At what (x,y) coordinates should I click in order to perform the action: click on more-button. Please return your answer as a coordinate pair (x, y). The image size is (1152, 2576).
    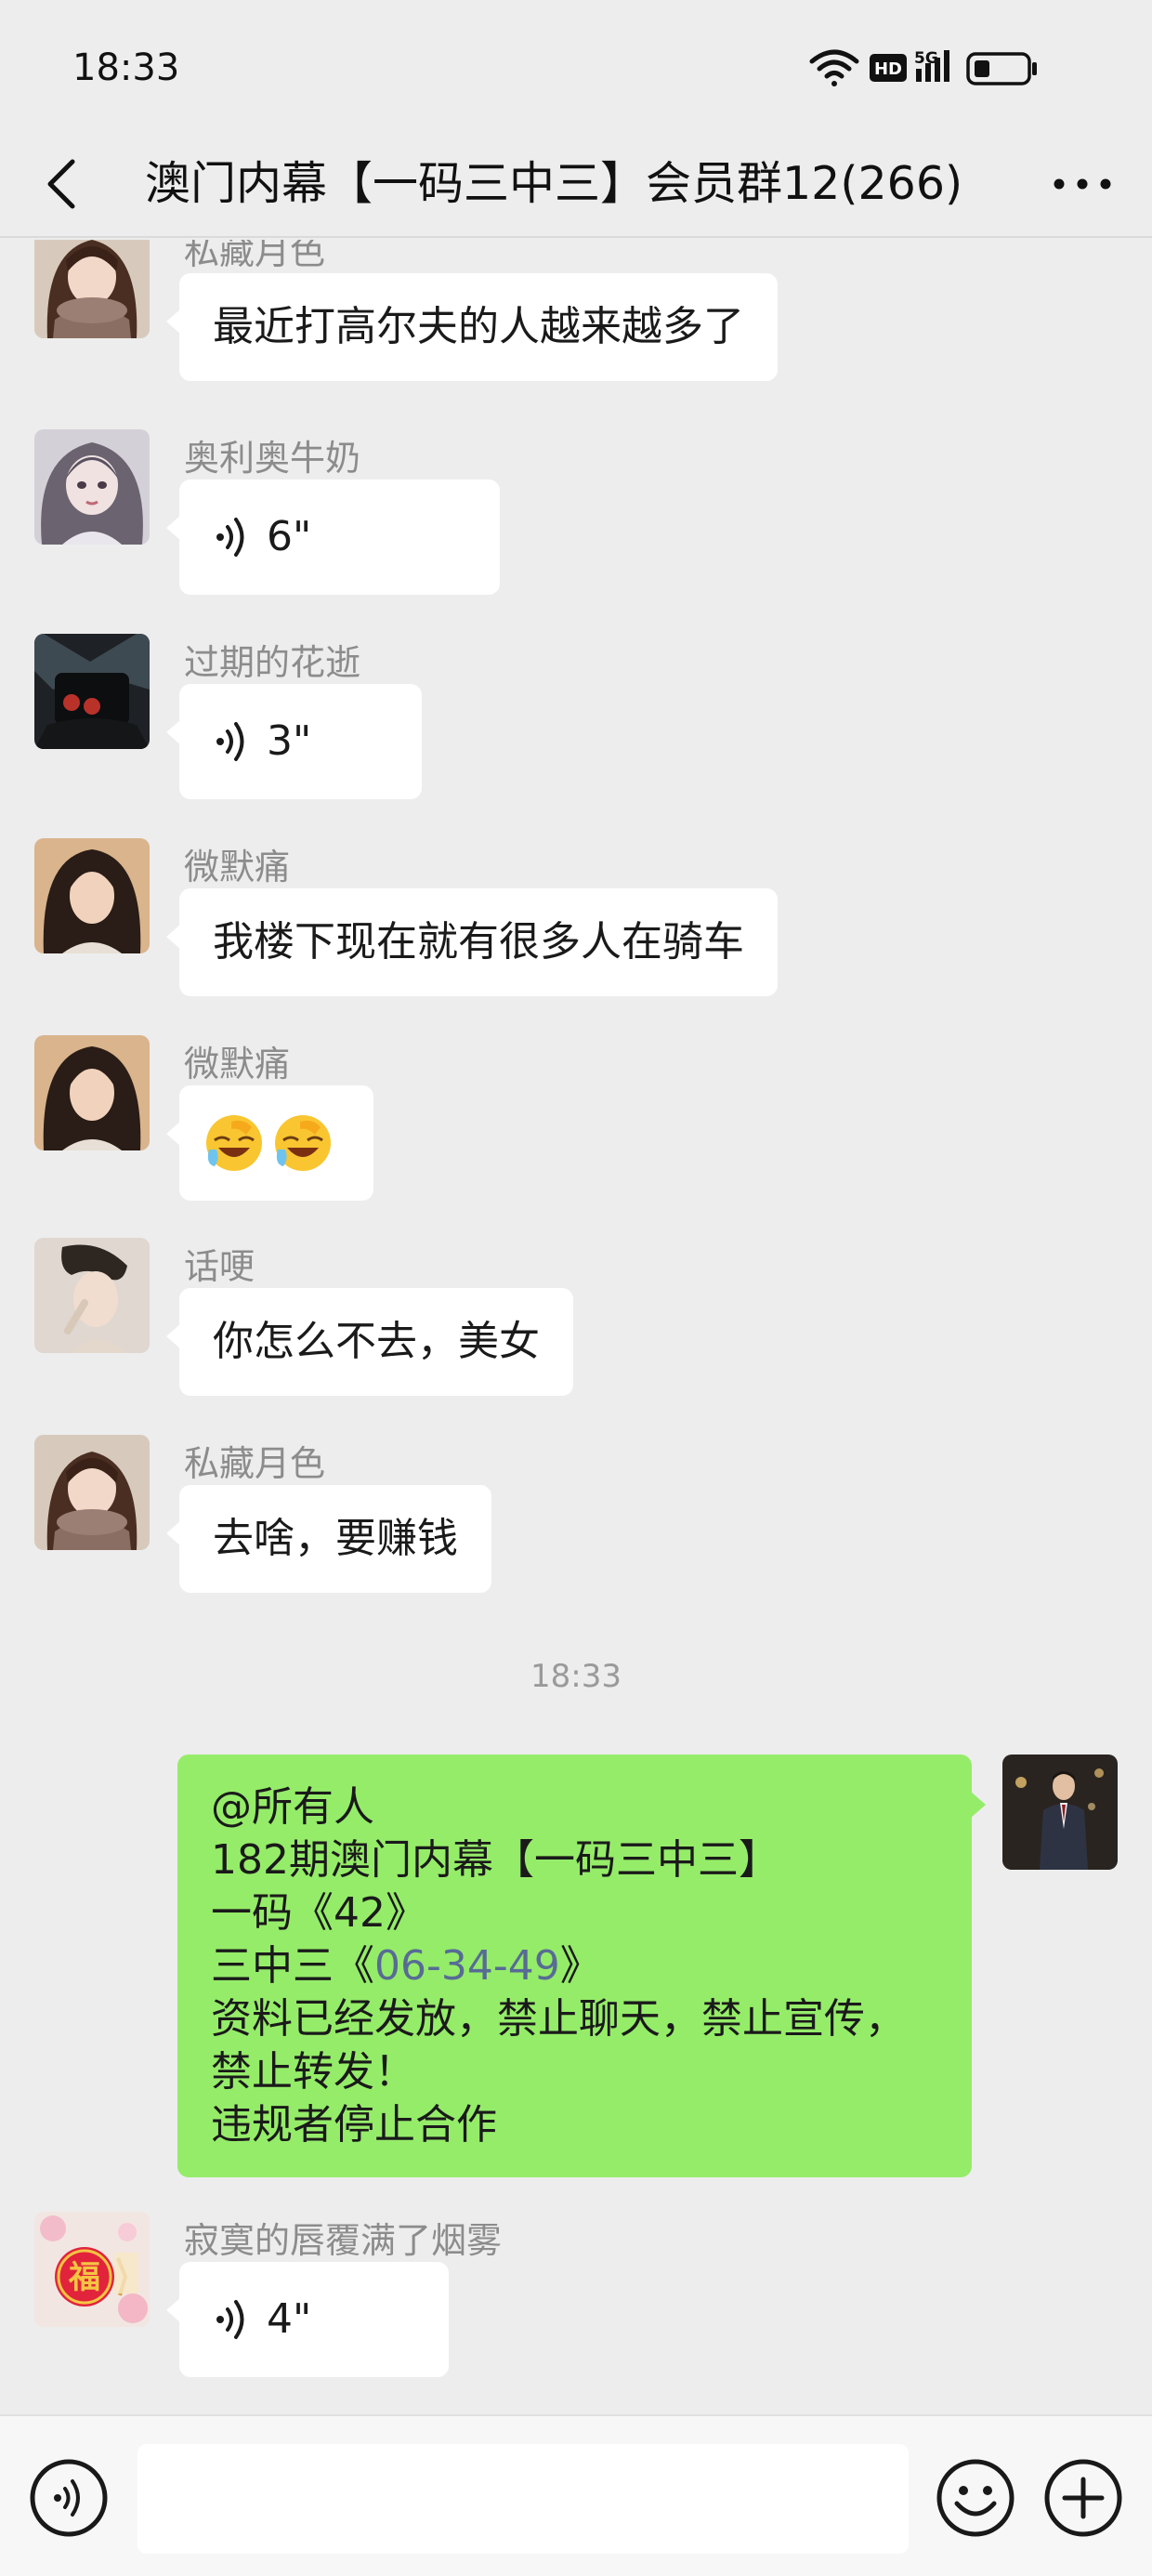
    Looking at the image, I should click on (1082, 184).